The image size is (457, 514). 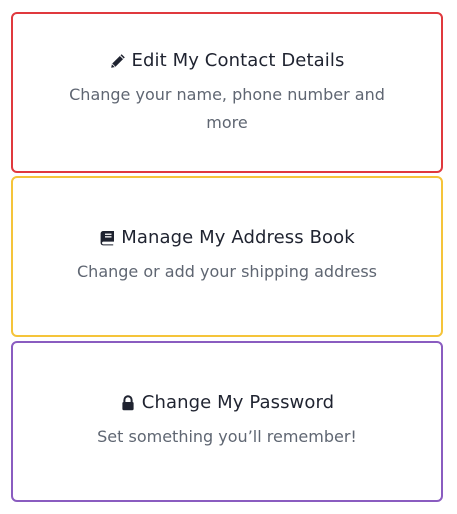 I want to click on card-description: Change or add your shipping address, so click(x=227, y=271).